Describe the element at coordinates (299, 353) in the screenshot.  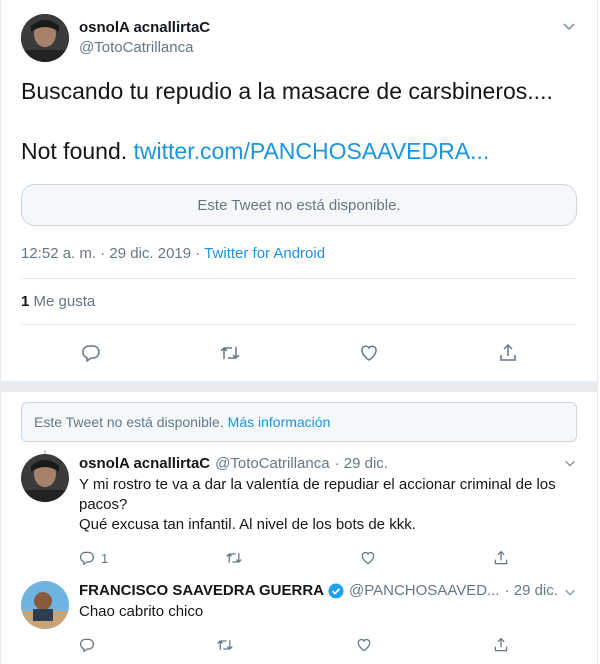
I see `tweet-actions` at that location.